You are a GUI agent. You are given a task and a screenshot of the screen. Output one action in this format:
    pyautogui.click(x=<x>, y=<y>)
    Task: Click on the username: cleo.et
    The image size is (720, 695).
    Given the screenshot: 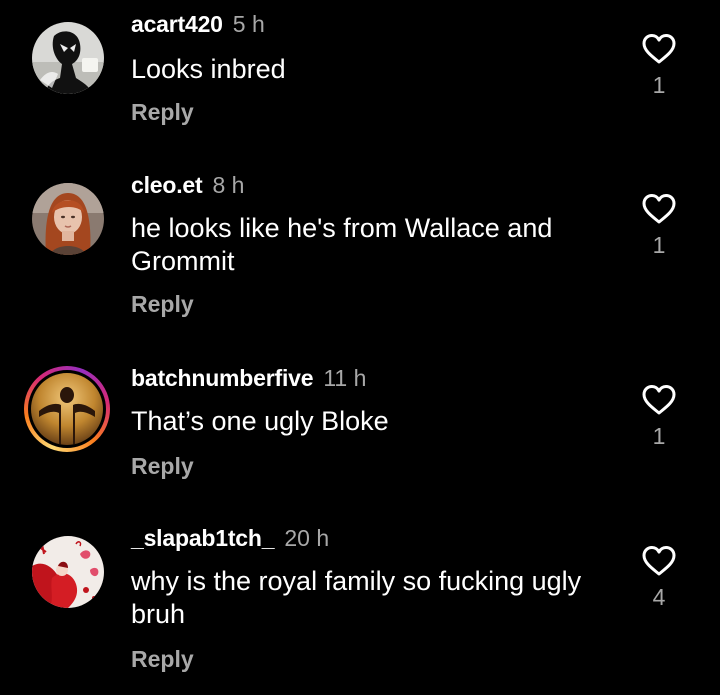 What is the action you would take?
    pyautogui.click(x=167, y=185)
    